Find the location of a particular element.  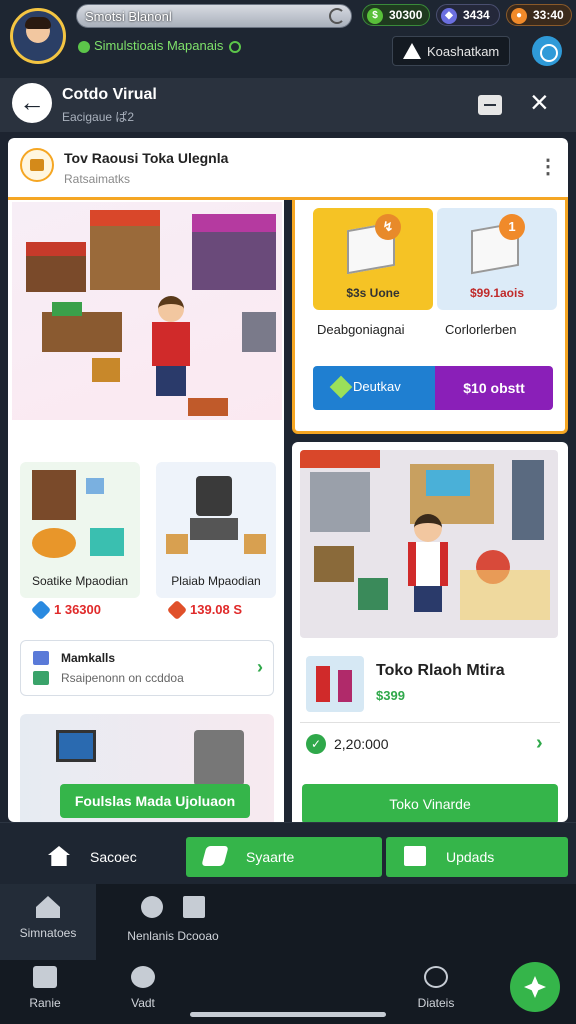

offer-badge: ↯ is located at coordinates (388, 227).